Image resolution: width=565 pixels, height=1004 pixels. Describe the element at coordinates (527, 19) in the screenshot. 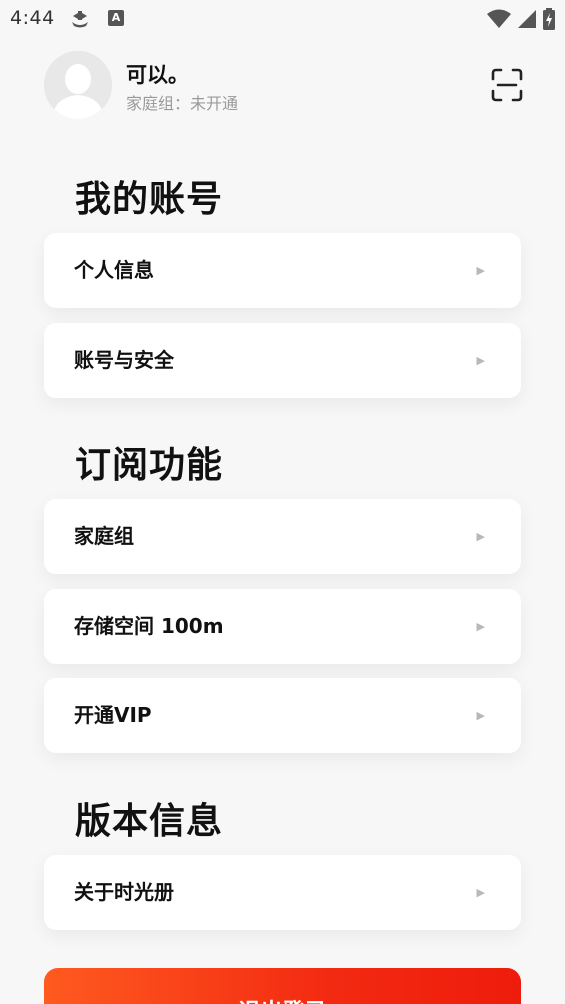

I see `signal-icon` at that location.